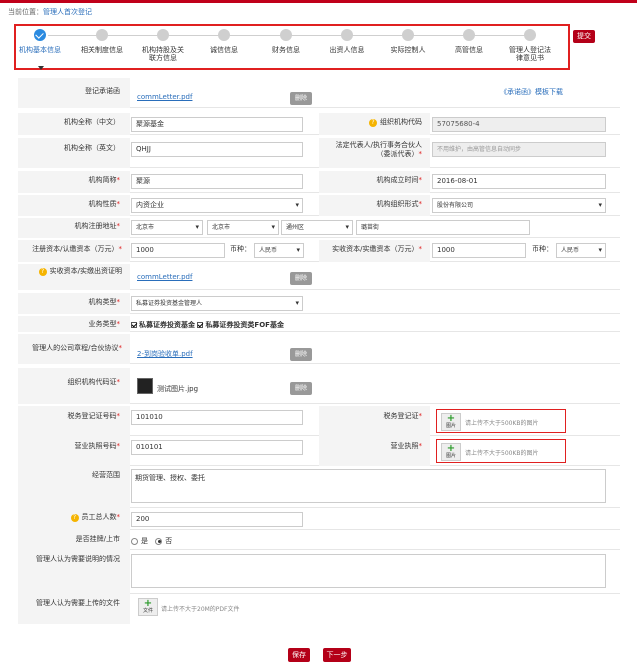 This screenshot has width=637, height=669. I want to click on row-license: 营业执照号码* 010101 营业执照* + 图片 请上传不大于500KB的图片, so click(319, 451).